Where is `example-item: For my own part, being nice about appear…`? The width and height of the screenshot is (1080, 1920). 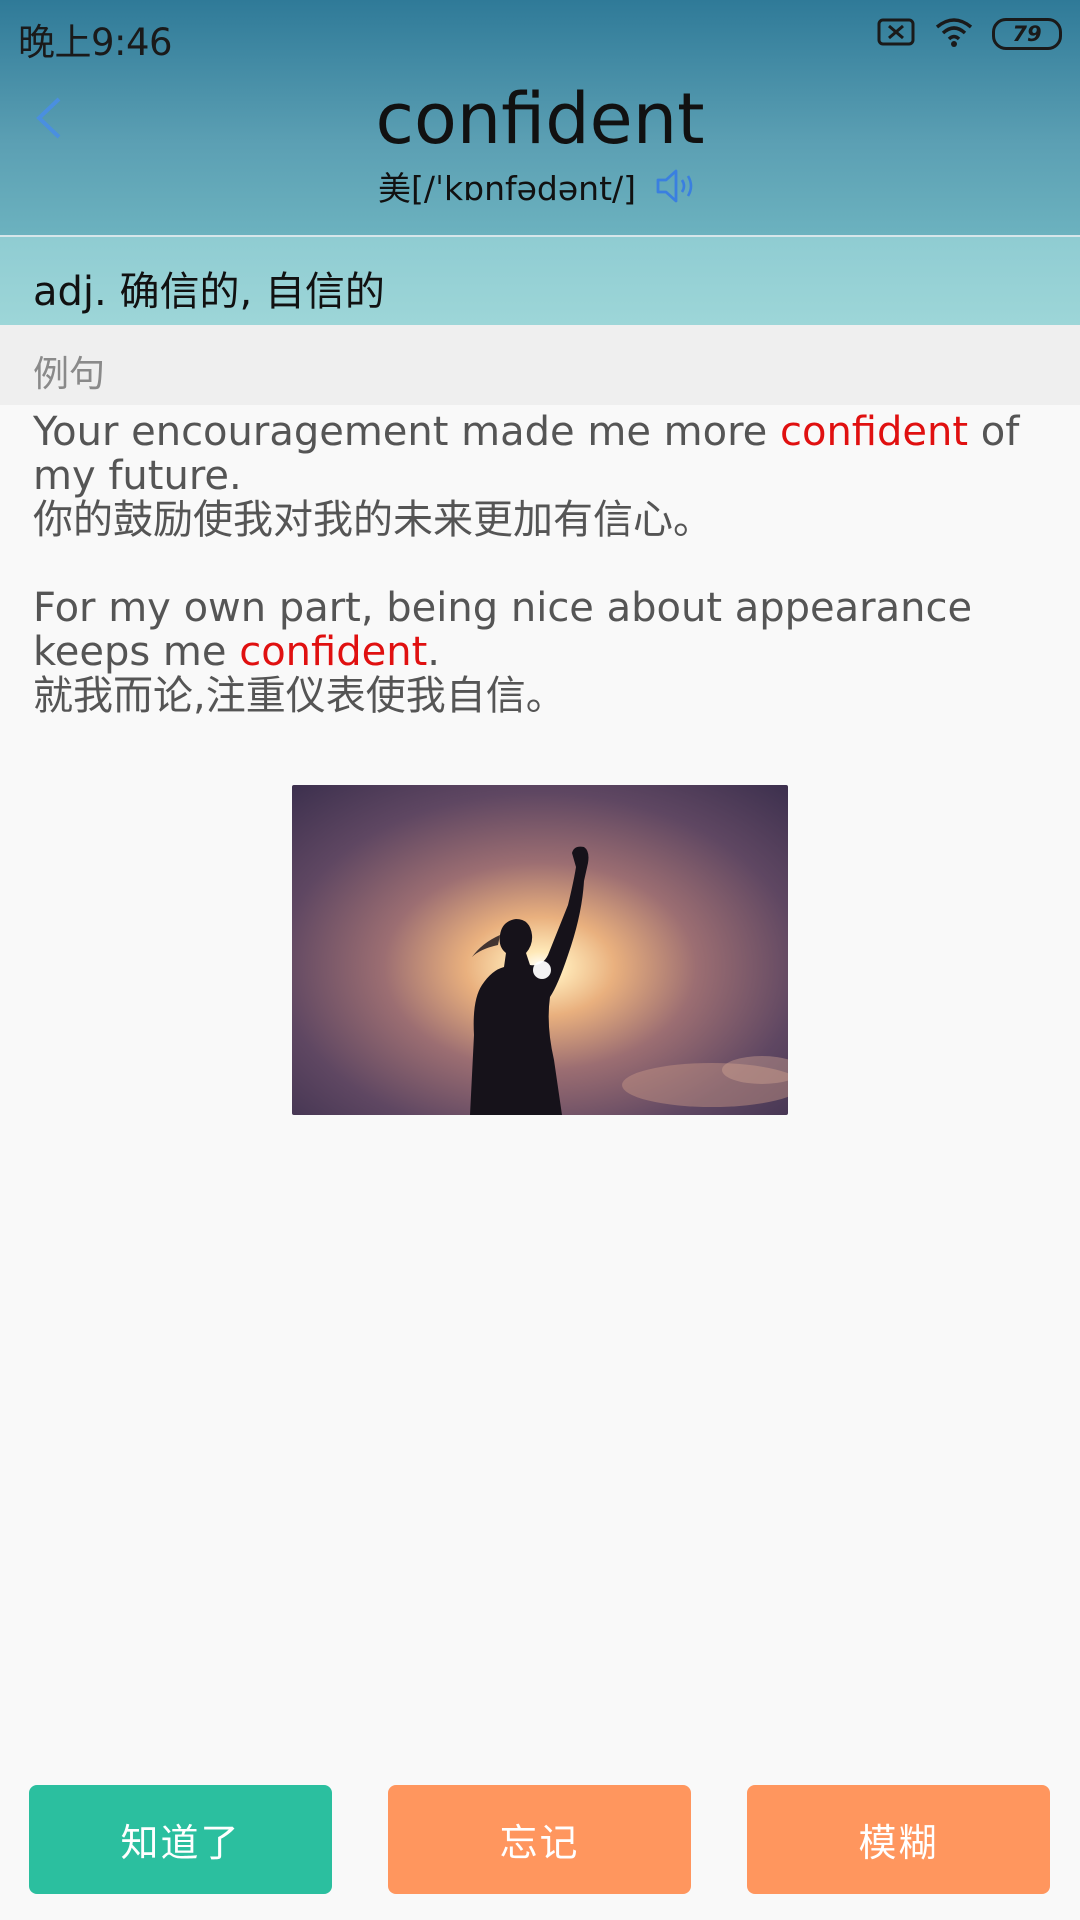 example-item: For my own part, being nice about appear… is located at coordinates (548, 652).